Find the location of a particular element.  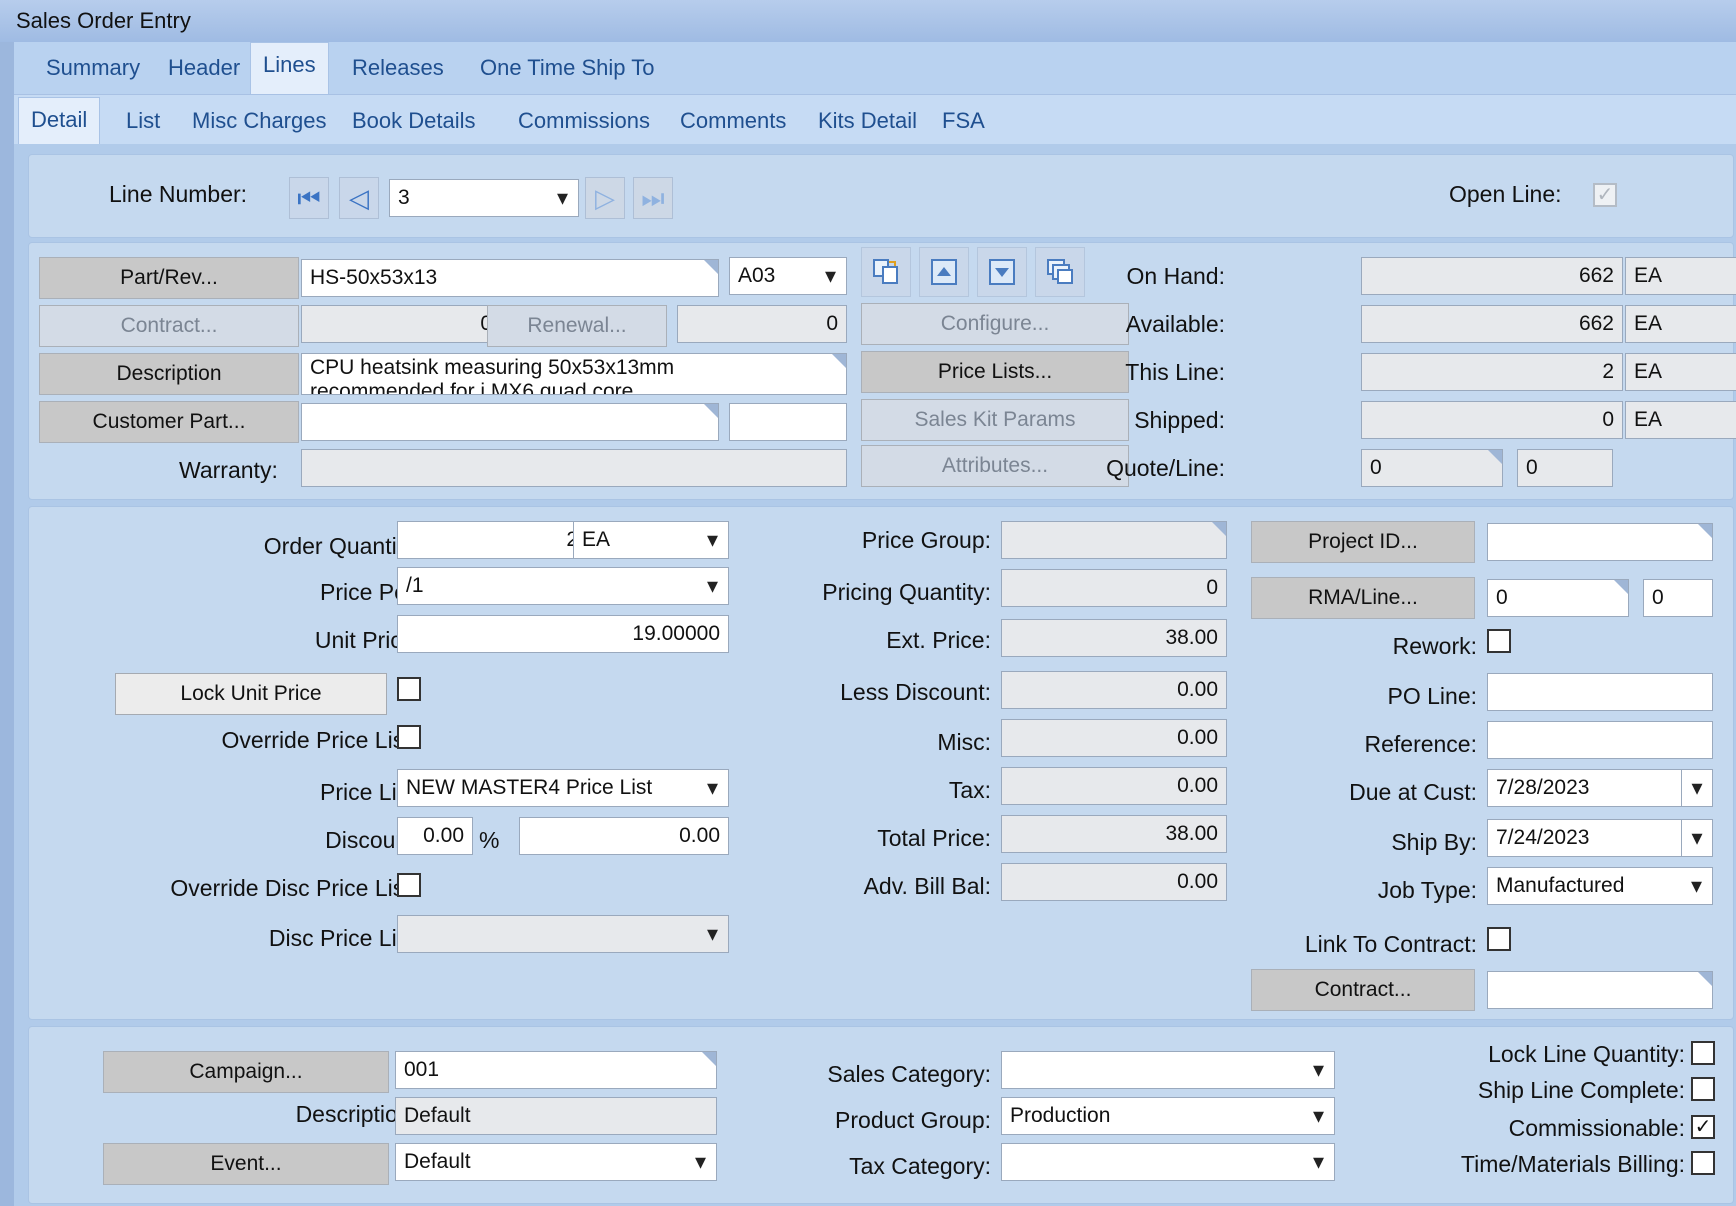

tab-fsa: FSA is located at coordinates (963, 121).